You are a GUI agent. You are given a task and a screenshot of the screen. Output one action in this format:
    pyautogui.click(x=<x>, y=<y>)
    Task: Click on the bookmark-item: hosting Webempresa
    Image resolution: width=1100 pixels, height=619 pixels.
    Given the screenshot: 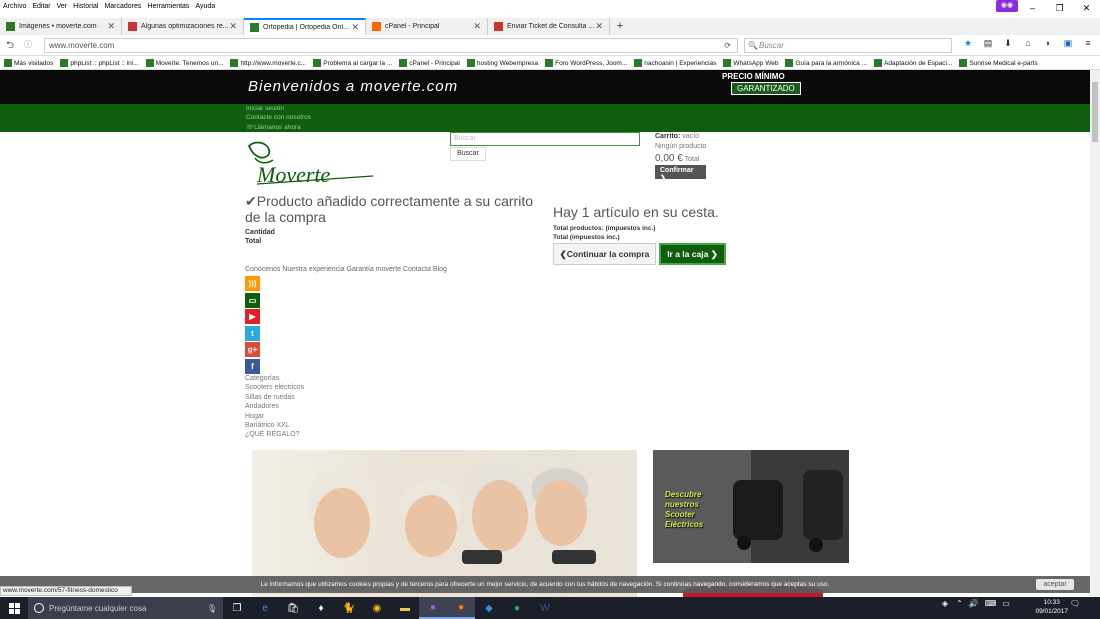 What is the action you would take?
    pyautogui.click(x=502, y=63)
    